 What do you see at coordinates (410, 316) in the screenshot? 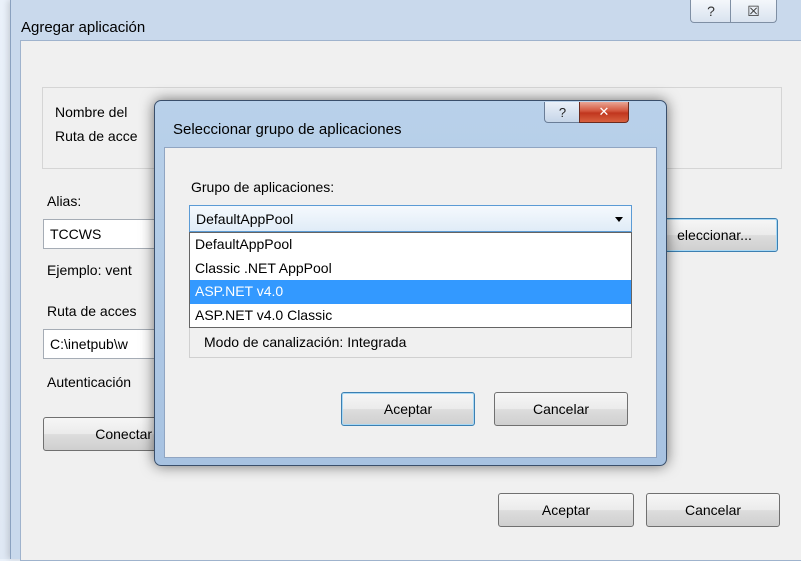
I see `option-aspnet-v4-classic: ASP.NET v4.0 Classic` at bounding box center [410, 316].